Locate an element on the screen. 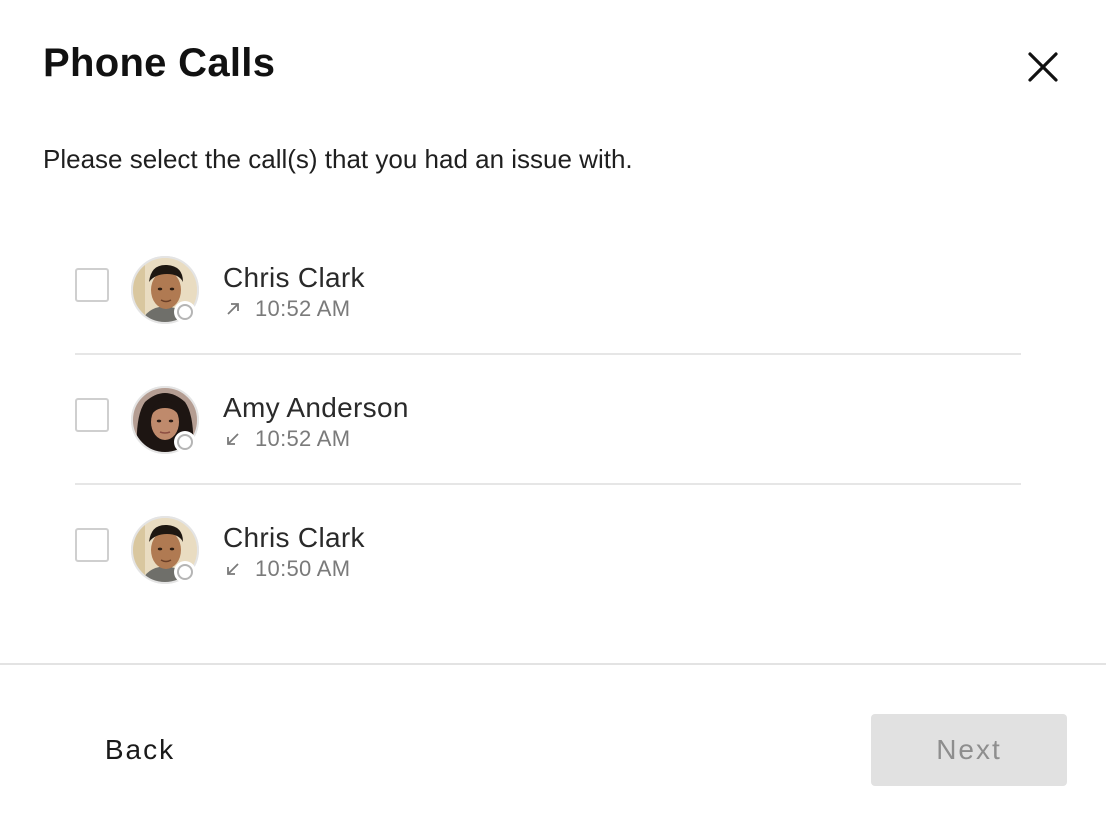  next-button: Next is located at coordinates (969, 750).